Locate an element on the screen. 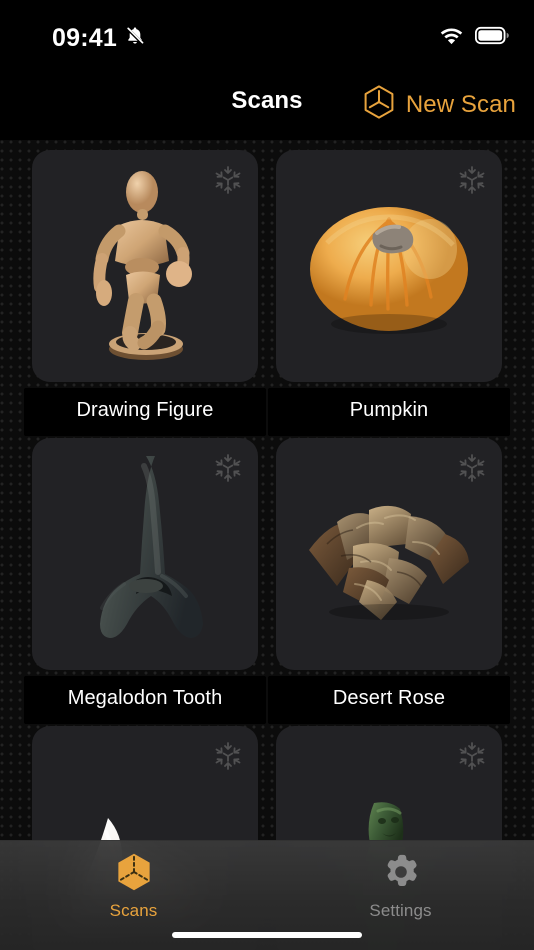 The height and width of the screenshot is (950, 534). tab-bar: Scans Settings is located at coordinates (267, 895).